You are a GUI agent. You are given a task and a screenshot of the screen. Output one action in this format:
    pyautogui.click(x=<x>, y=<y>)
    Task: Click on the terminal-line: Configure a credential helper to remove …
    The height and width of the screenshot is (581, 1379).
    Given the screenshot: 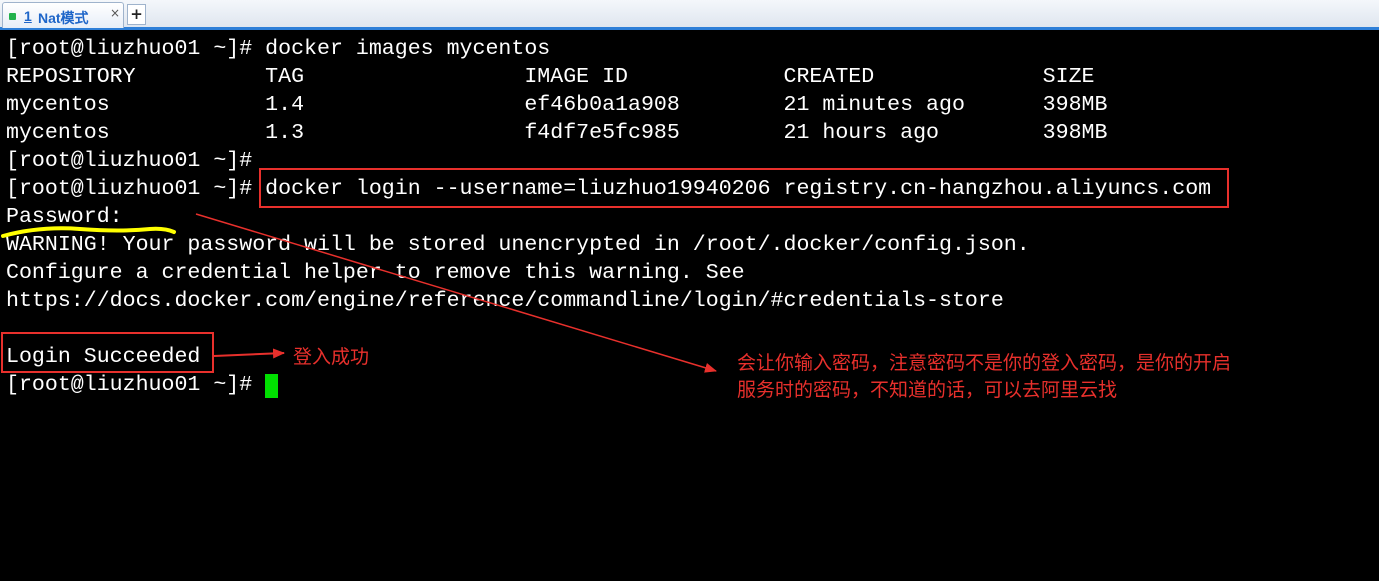 What is the action you would take?
    pyautogui.click(x=375, y=273)
    